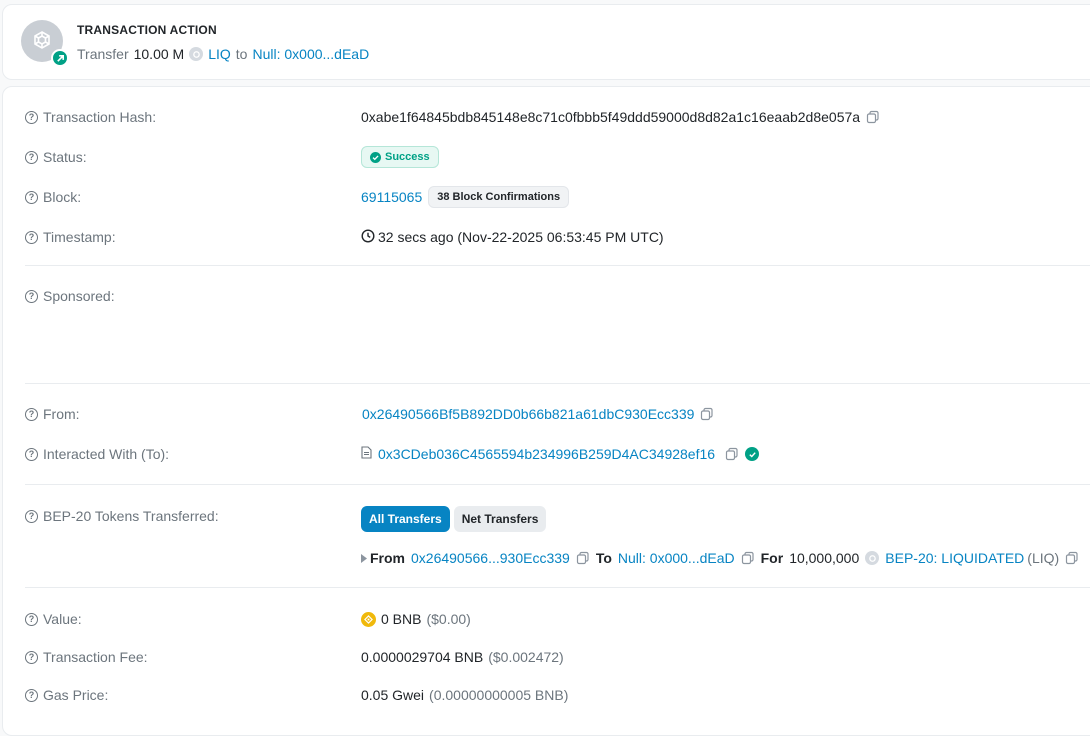  I want to click on action-to-word: to, so click(241, 54).